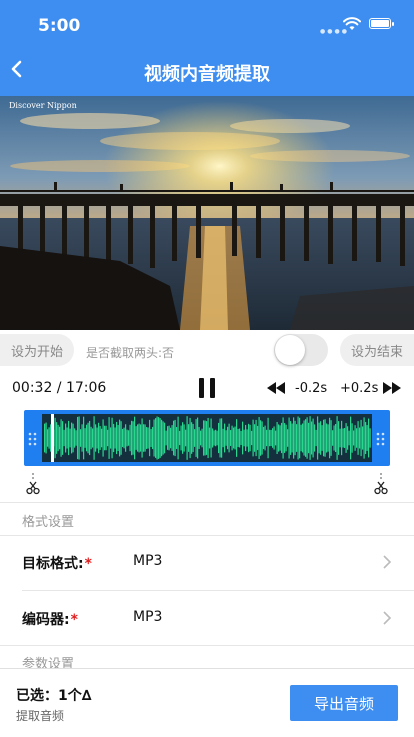 This screenshot has height=737, width=414. I want to click on set-start-button: 设为开始, so click(37, 350).